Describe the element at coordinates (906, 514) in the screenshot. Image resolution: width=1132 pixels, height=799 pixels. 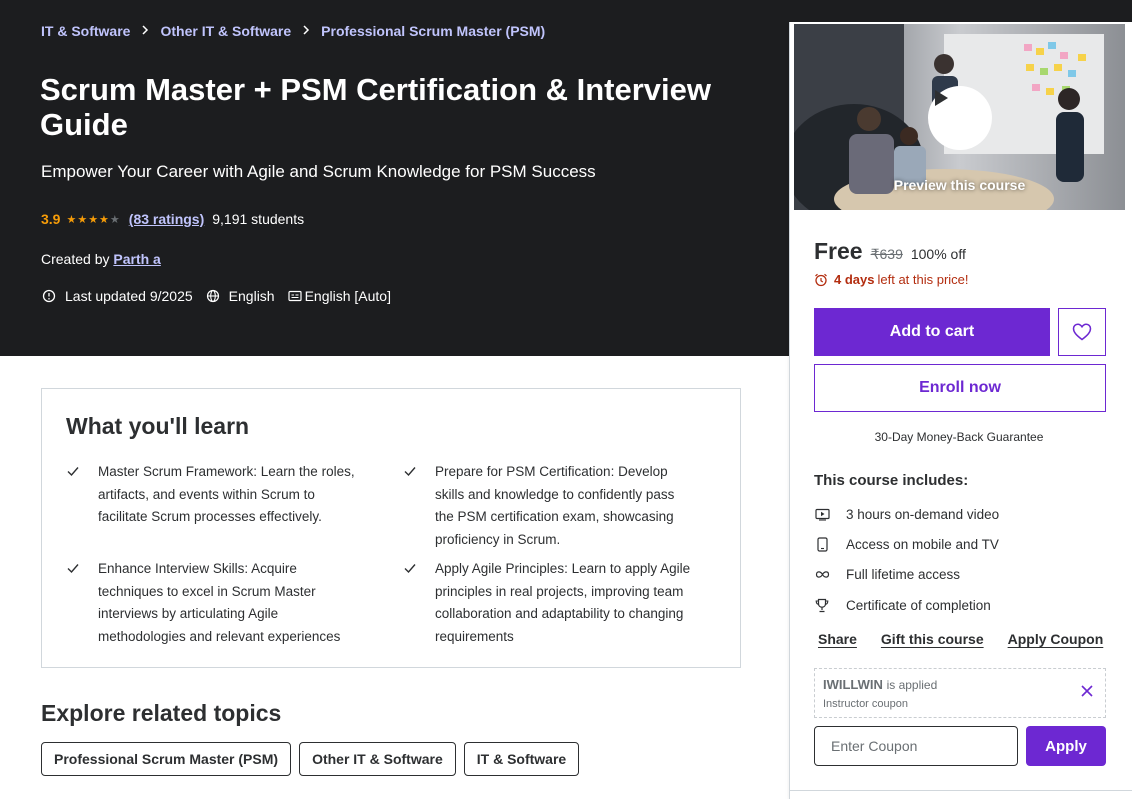
I see `include-item-video: 3 hours on-demand video` at that location.